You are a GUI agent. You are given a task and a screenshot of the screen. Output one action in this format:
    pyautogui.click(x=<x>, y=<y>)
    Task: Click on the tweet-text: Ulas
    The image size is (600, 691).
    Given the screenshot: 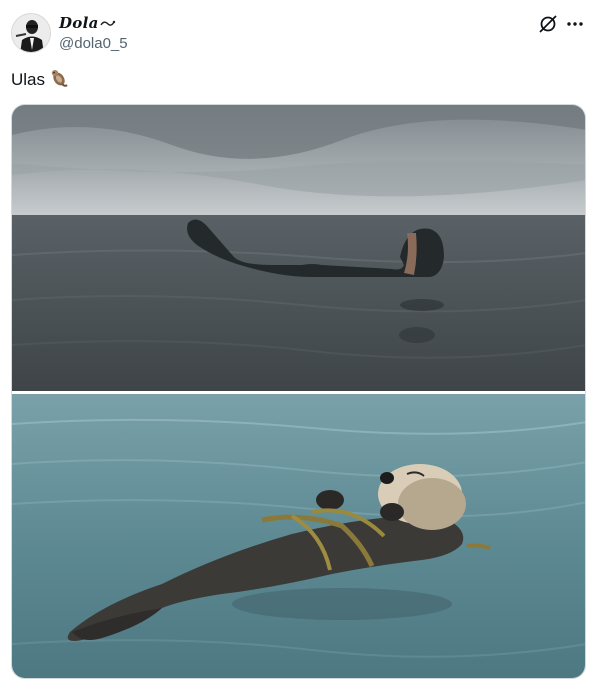 What is the action you would take?
    pyautogui.click(x=40, y=81)
    